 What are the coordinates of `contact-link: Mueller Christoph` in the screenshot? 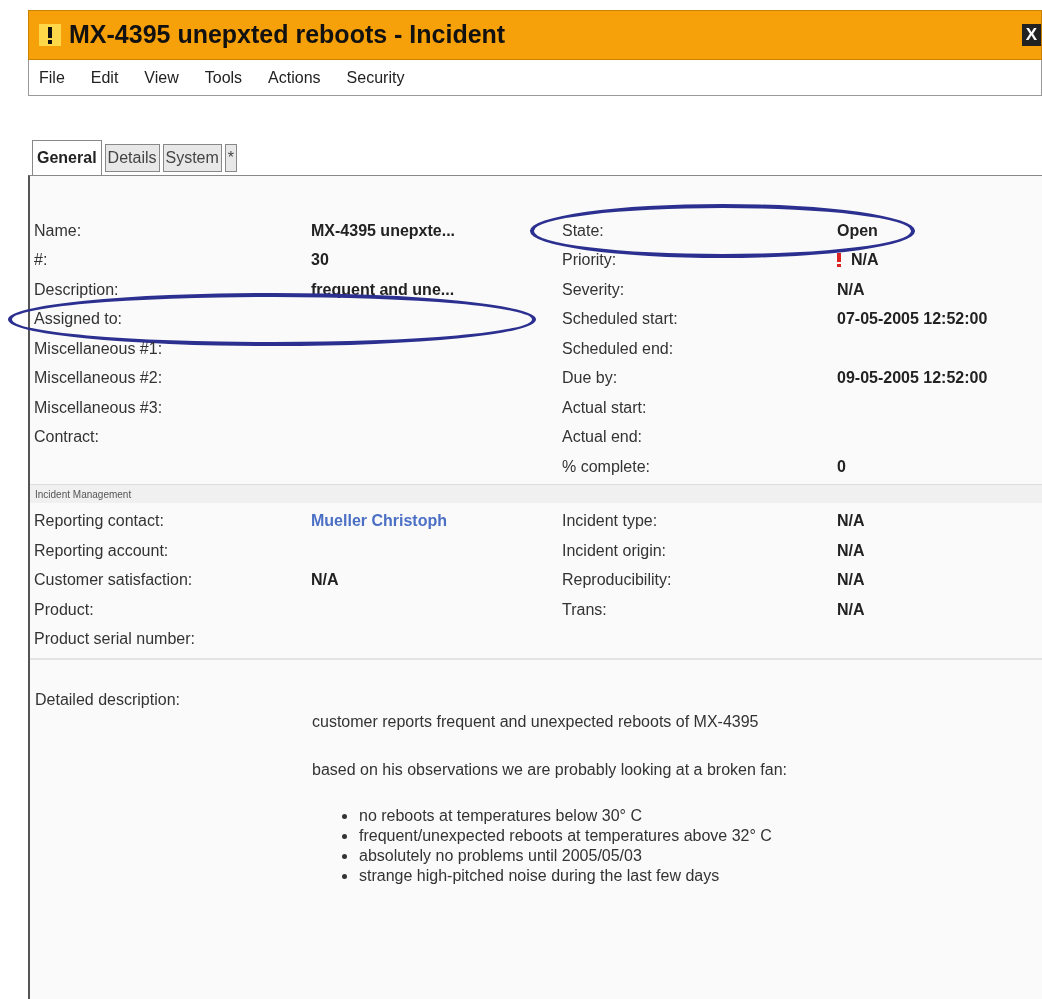 It's located at (379, 521).